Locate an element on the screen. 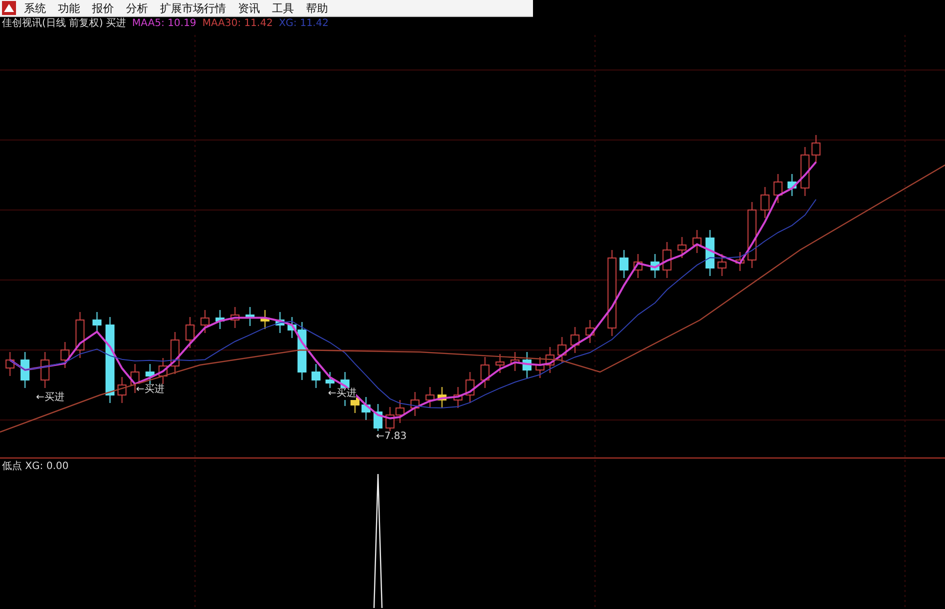  menu-item: 分析 is located at coordinates (137, 8).